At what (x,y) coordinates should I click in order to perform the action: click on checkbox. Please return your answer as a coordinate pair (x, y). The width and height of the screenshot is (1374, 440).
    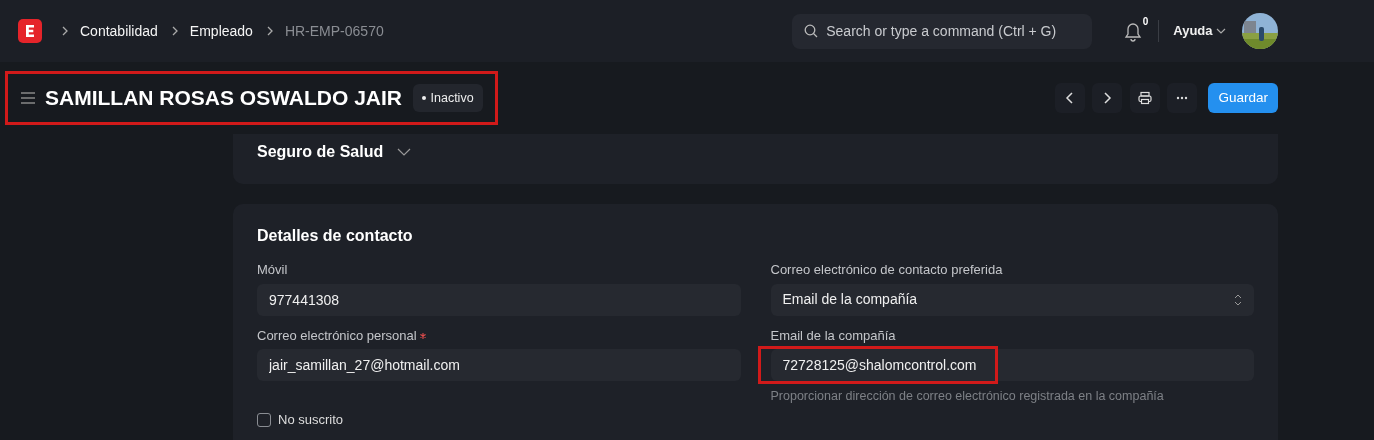
    Looking at the image, I should click on (264, 419).